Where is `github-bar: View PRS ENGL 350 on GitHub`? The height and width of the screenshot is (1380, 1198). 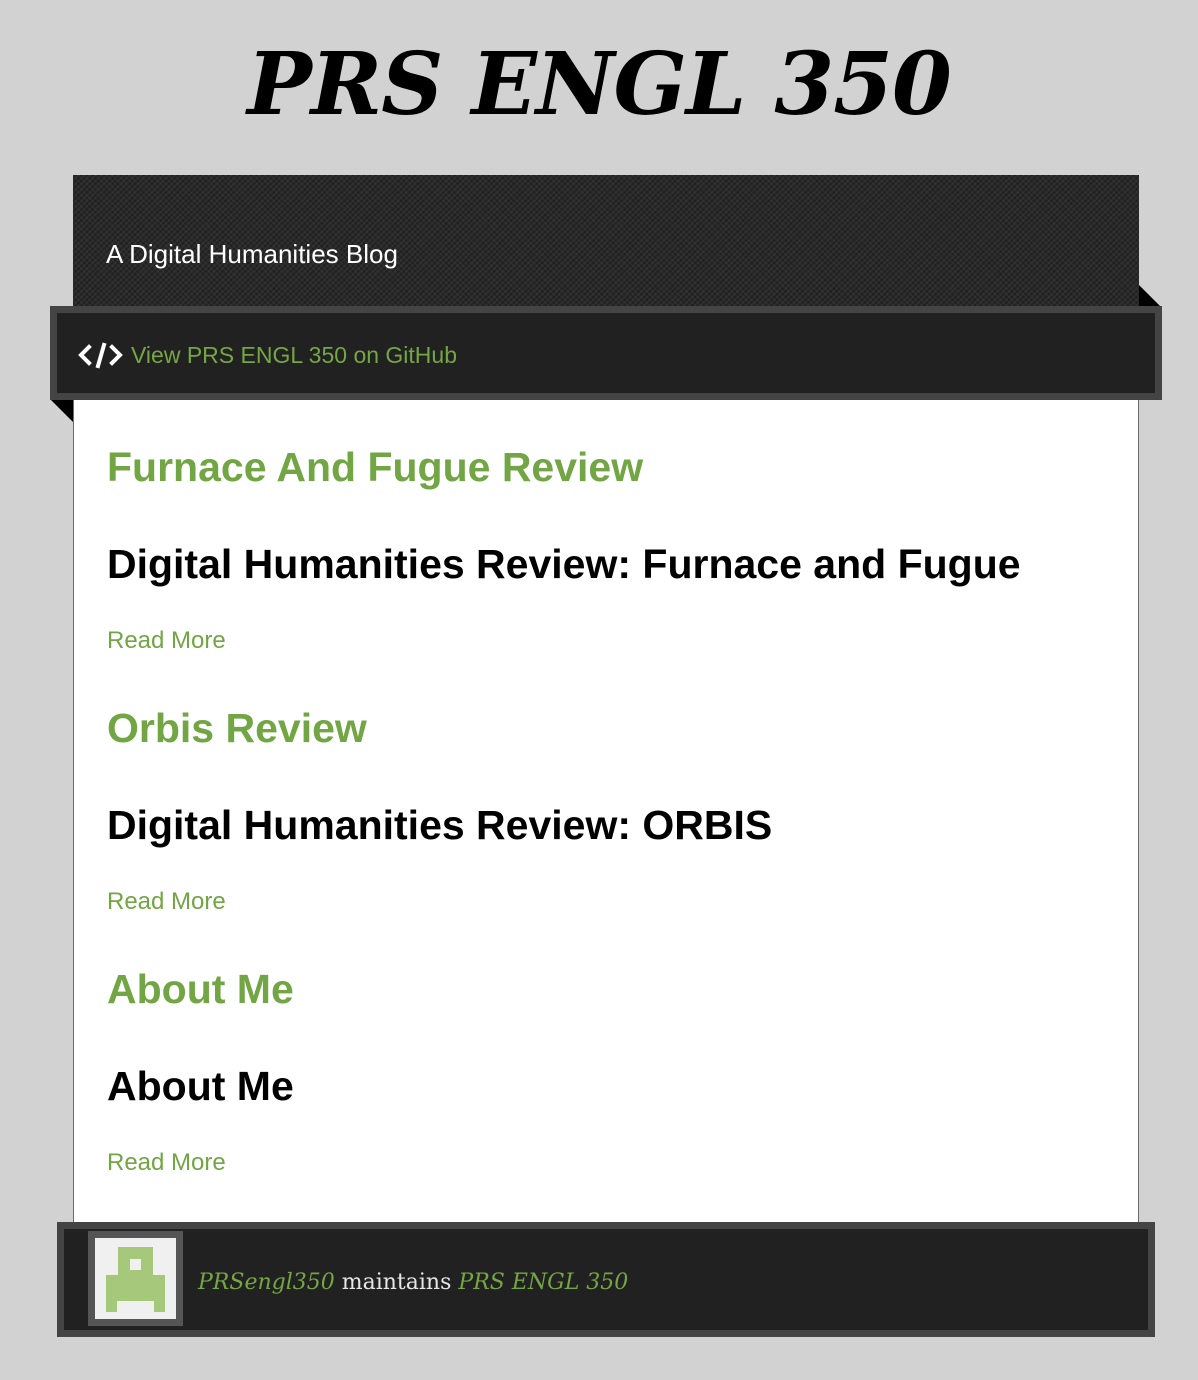
github-bar: View PRS ENGL 350 on GitHub is located at coordinates (606, 353).